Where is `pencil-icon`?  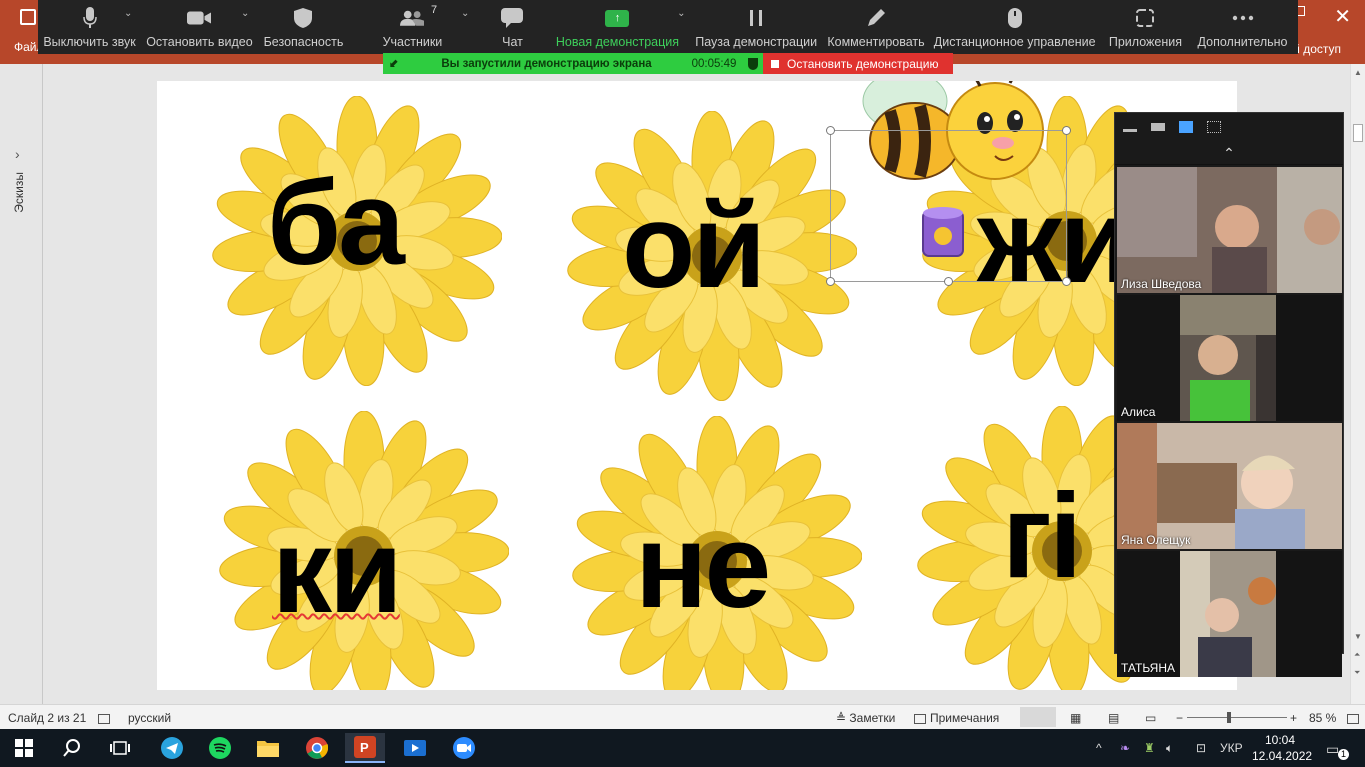
pencil-icon is located at coordinates (876, 18).